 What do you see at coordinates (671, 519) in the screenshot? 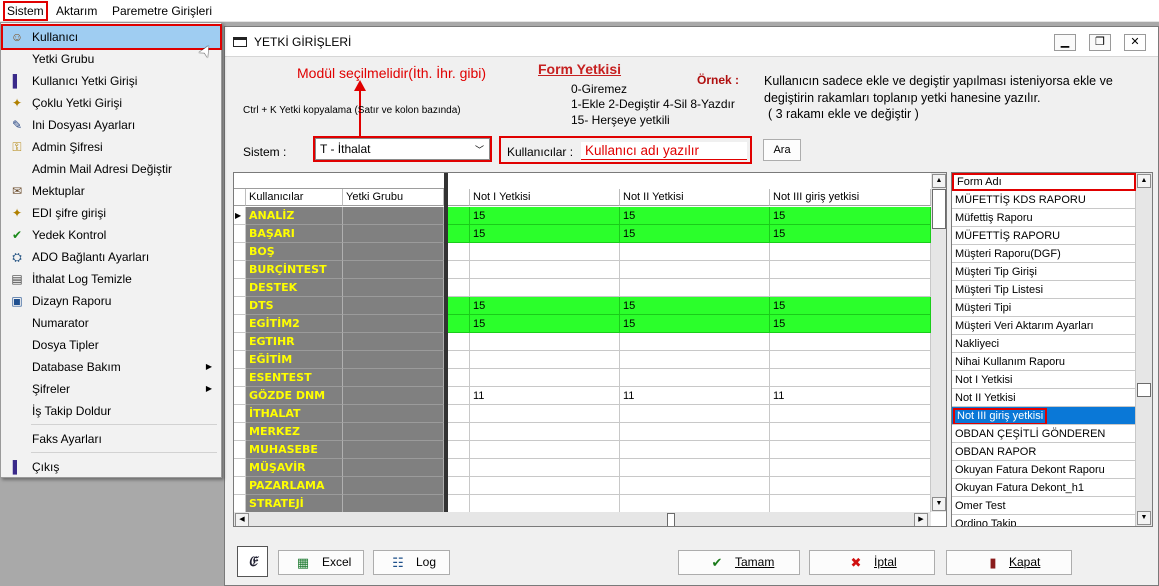
I see `grid-hscroll-thumb` at bounding box center [671, 519].